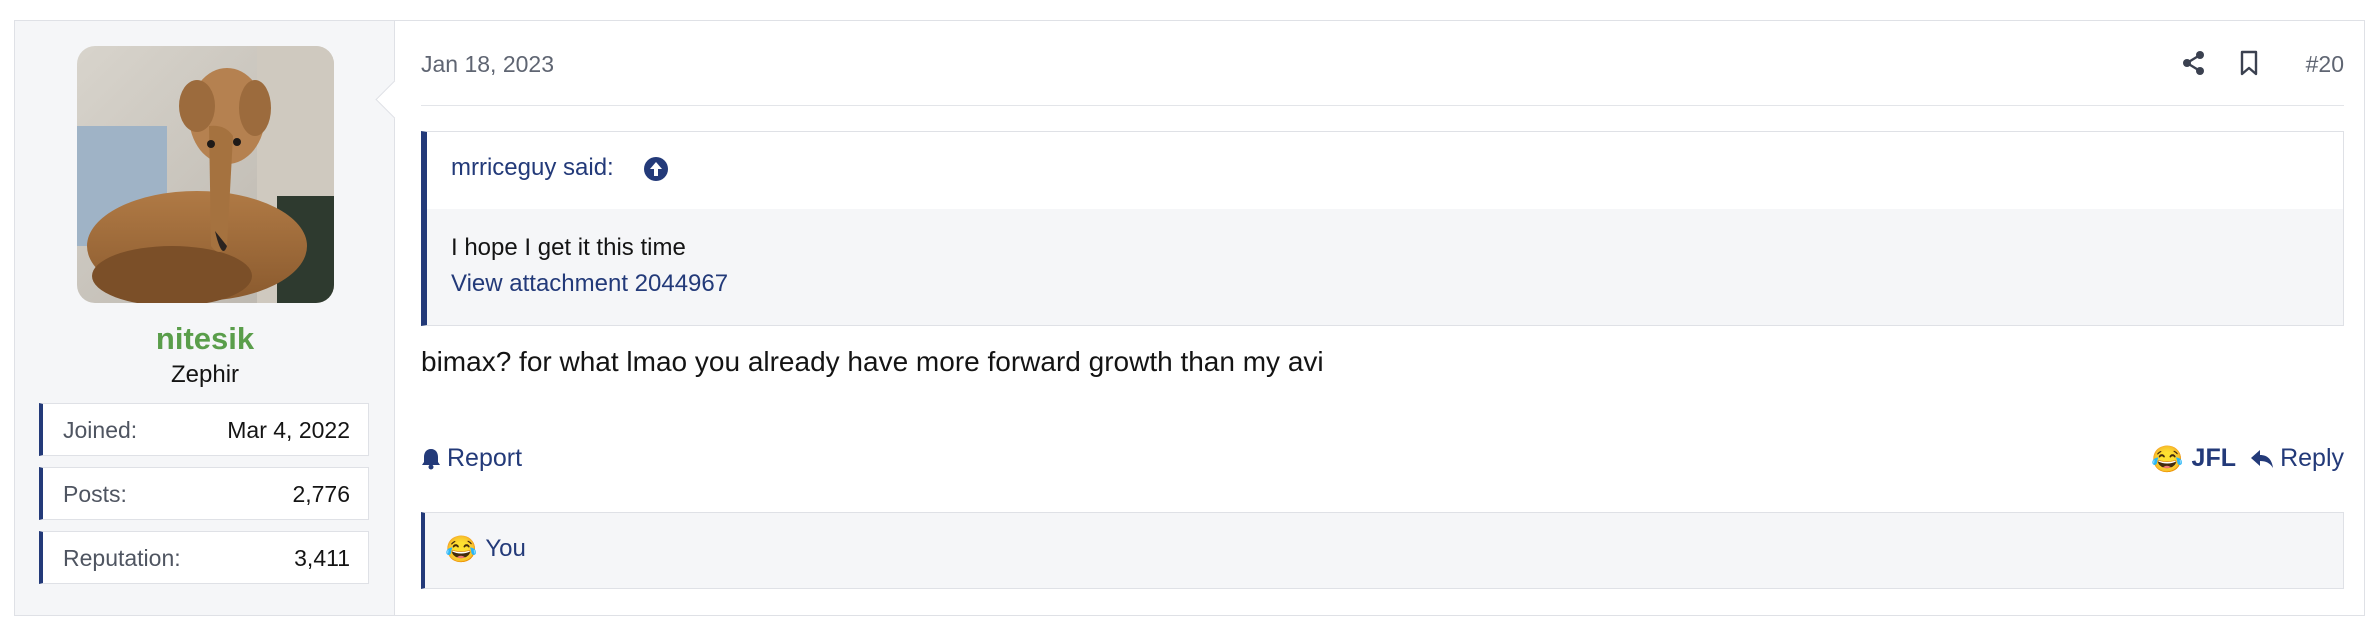 This screenshot has width=2379, height=633. I want to click on username: nitesik, so click(205, 339).